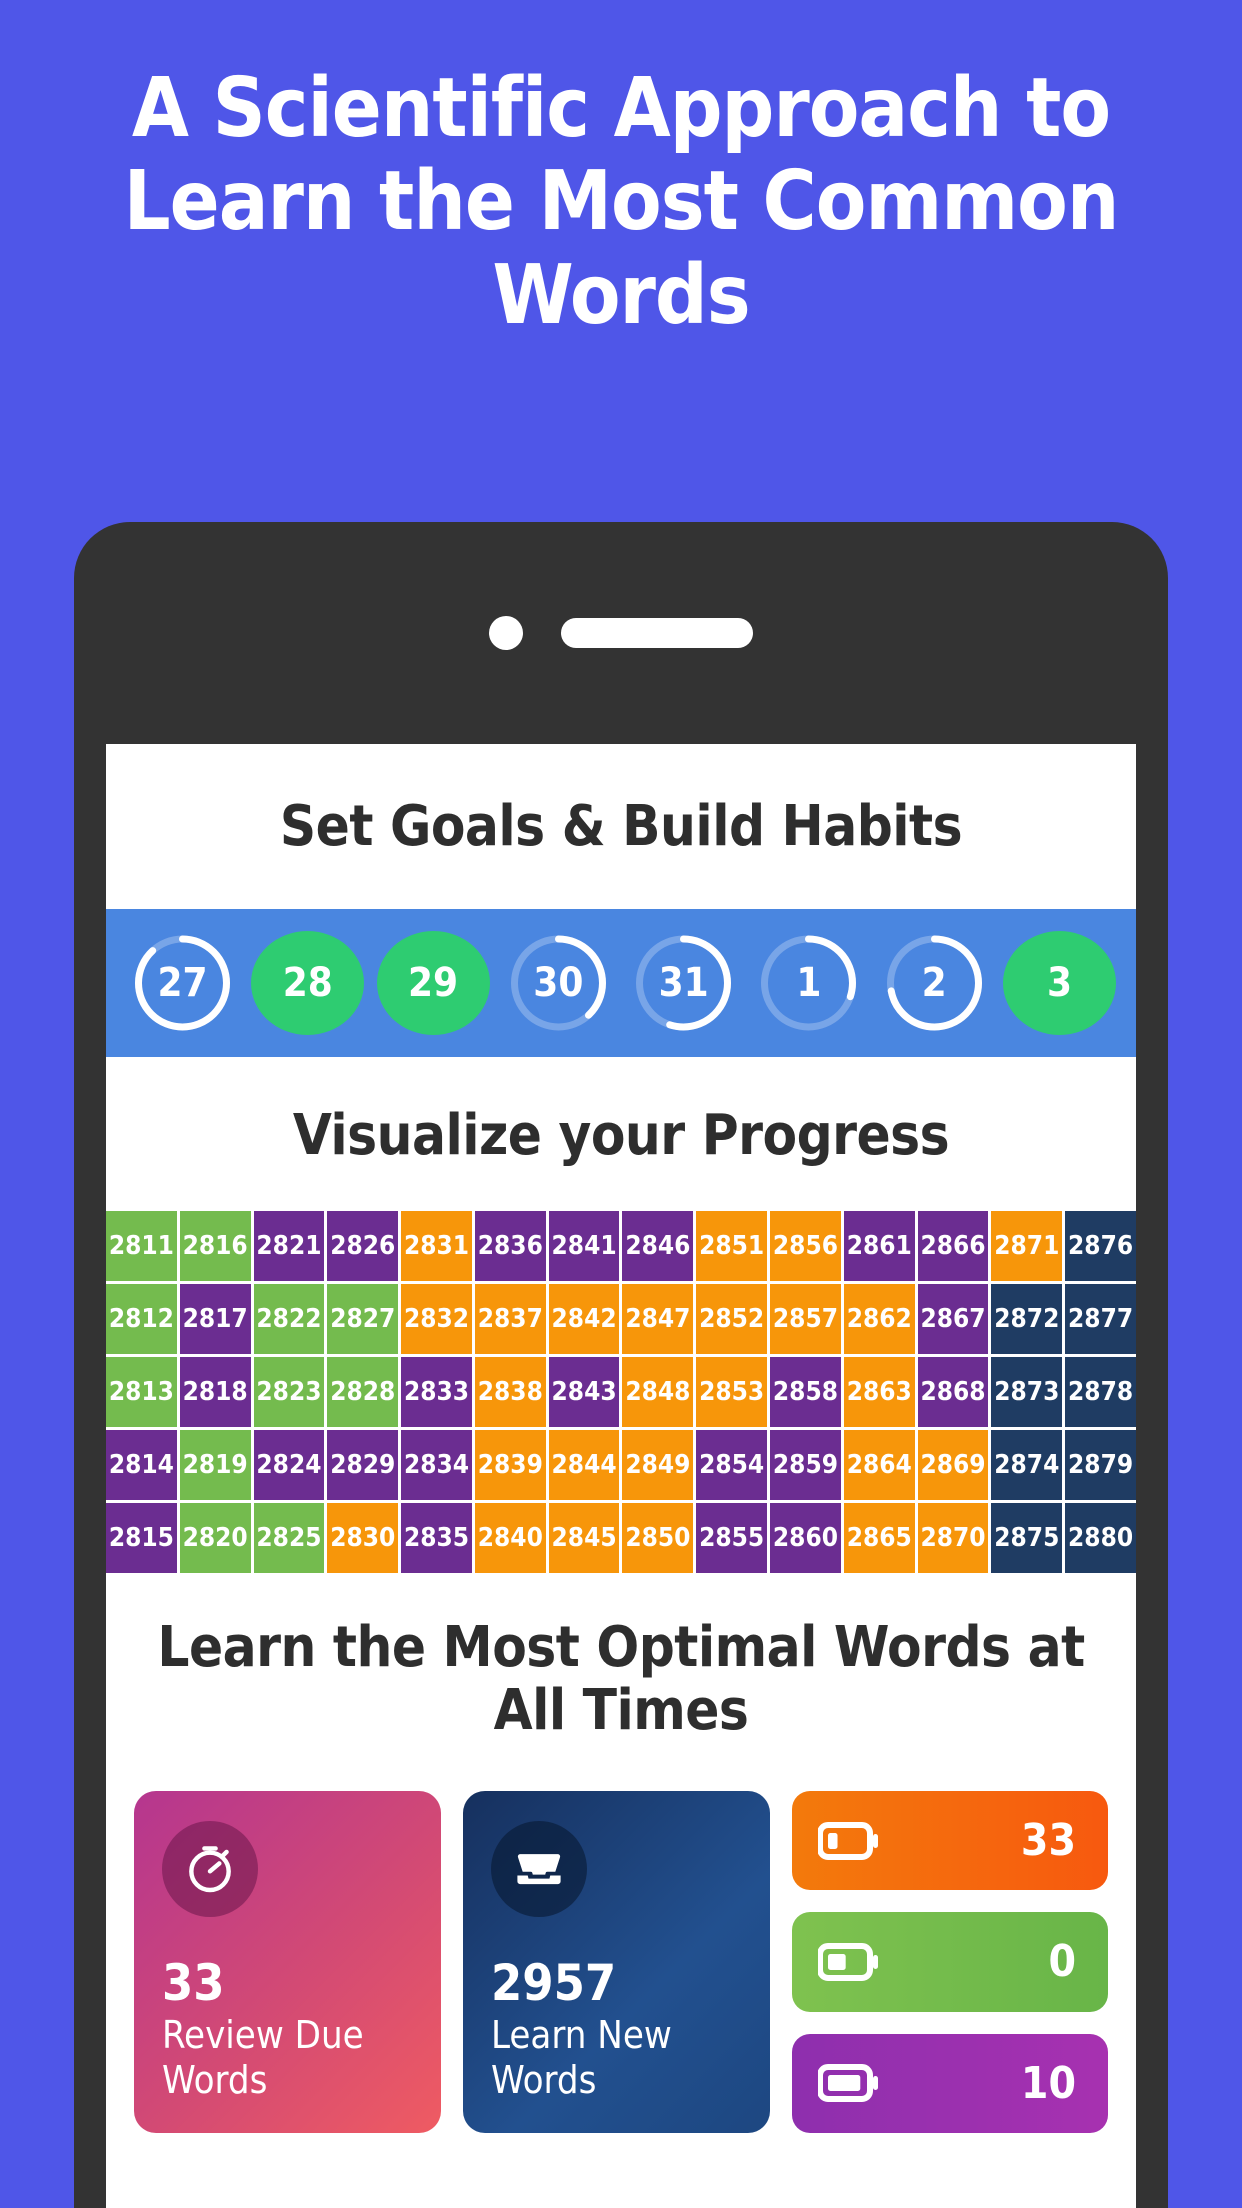 This screenshot has width=1242, height=2208. Describe the element at coordinates (658, 1246) in the screenshot. I see `heatmap-cell: 2846` at that location.